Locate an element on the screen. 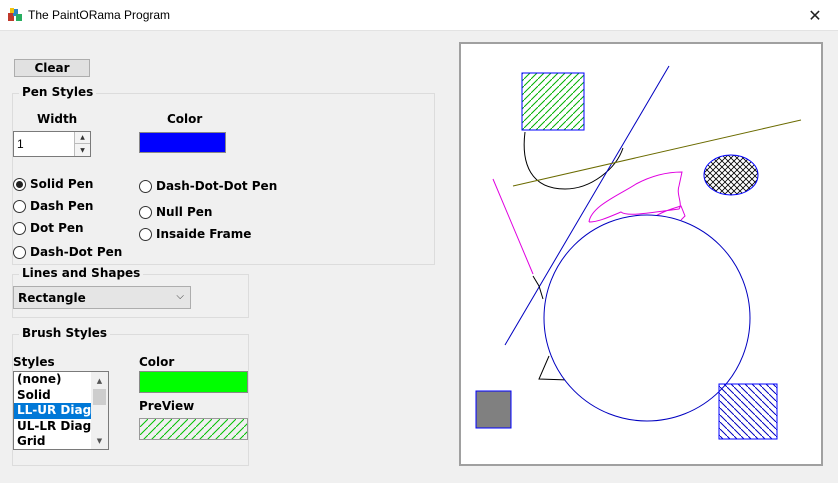 The image size is (838, 483). radio-dash-dot-dot-pen: Dash-Dot-Dot Pen is located at coordinates (208, 186).